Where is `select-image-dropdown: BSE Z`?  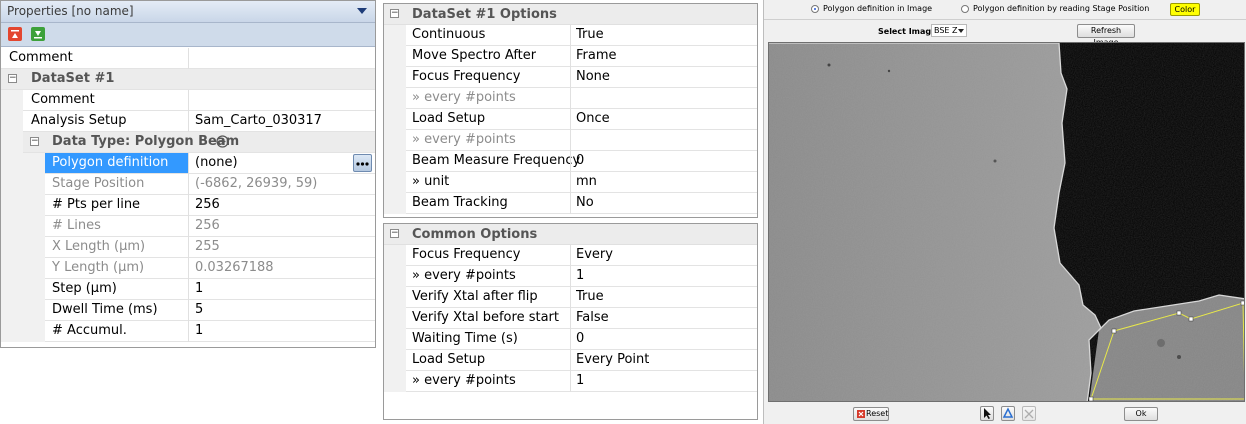 select-image-dropdown: BSE Z is located at coordinates (949, 30).